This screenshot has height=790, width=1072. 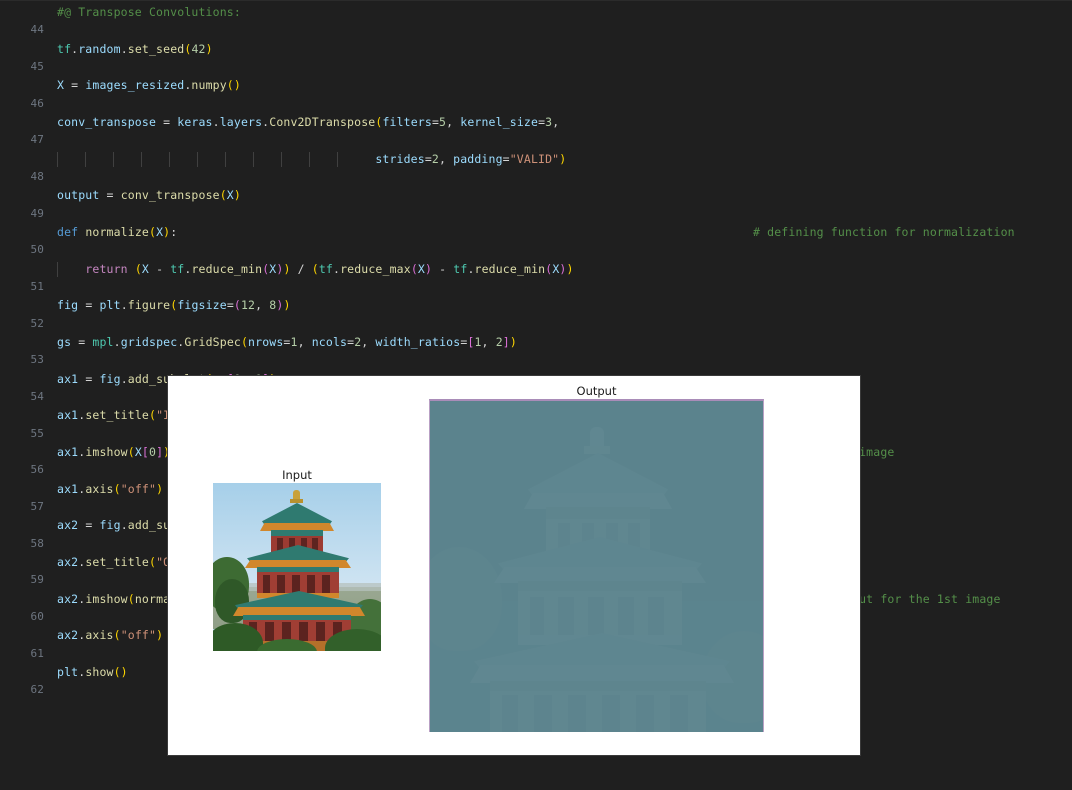 I want to click on line-number: 51, so click(x=37, y=286).